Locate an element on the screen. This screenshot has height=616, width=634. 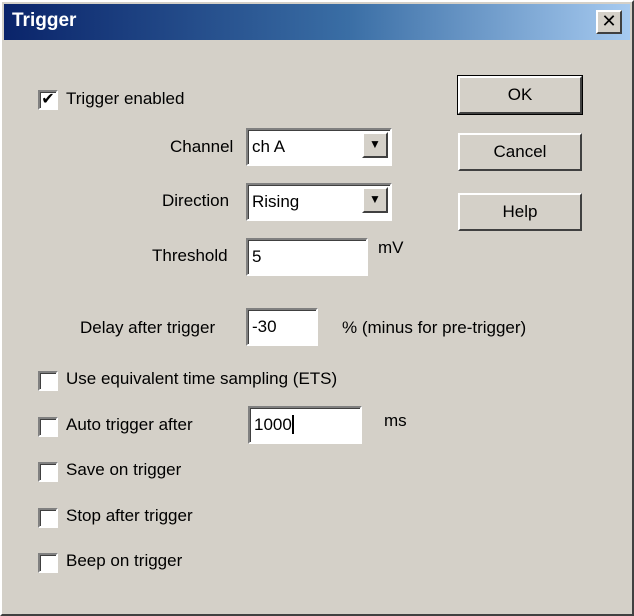
auto-trigger-checkbox is located at coordinates (48, 427).